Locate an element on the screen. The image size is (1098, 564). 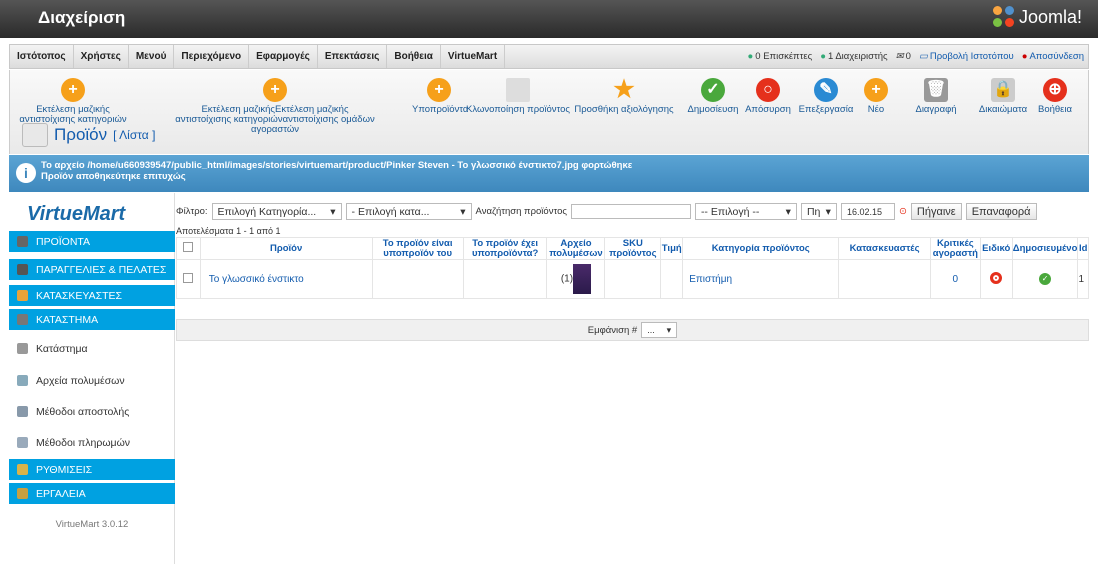
admin-title: Διαχείριση is located at coordinates (82, 17).